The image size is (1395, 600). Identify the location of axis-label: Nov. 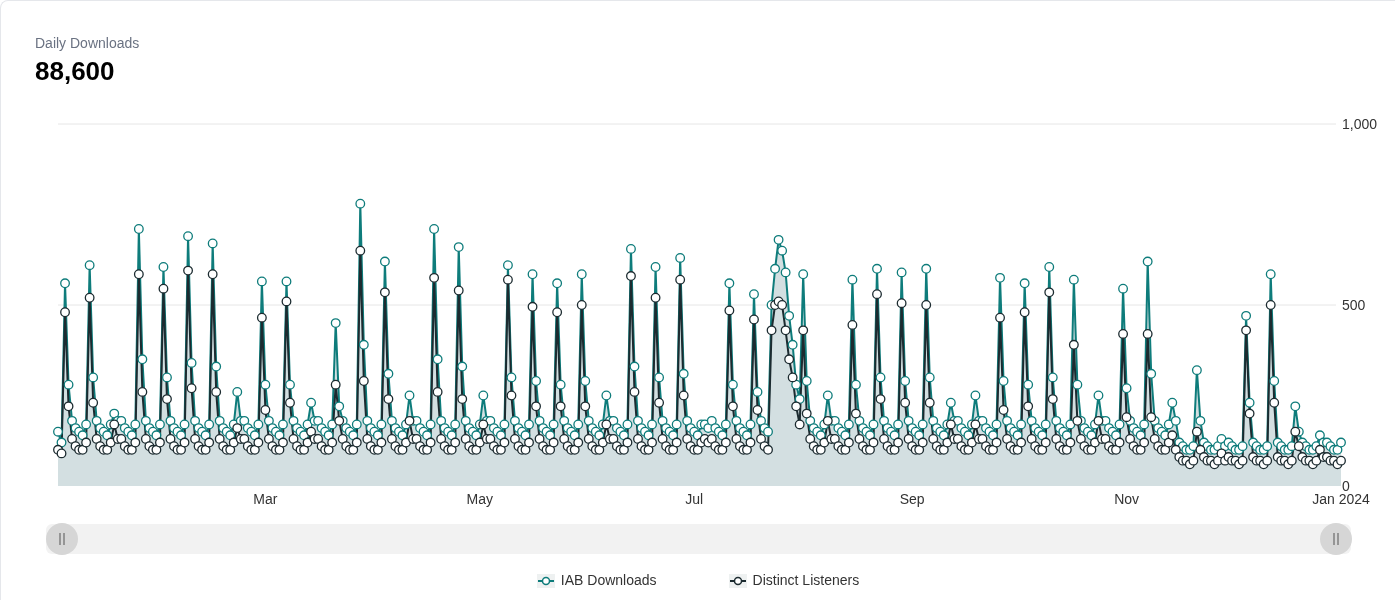
(1127, 499).